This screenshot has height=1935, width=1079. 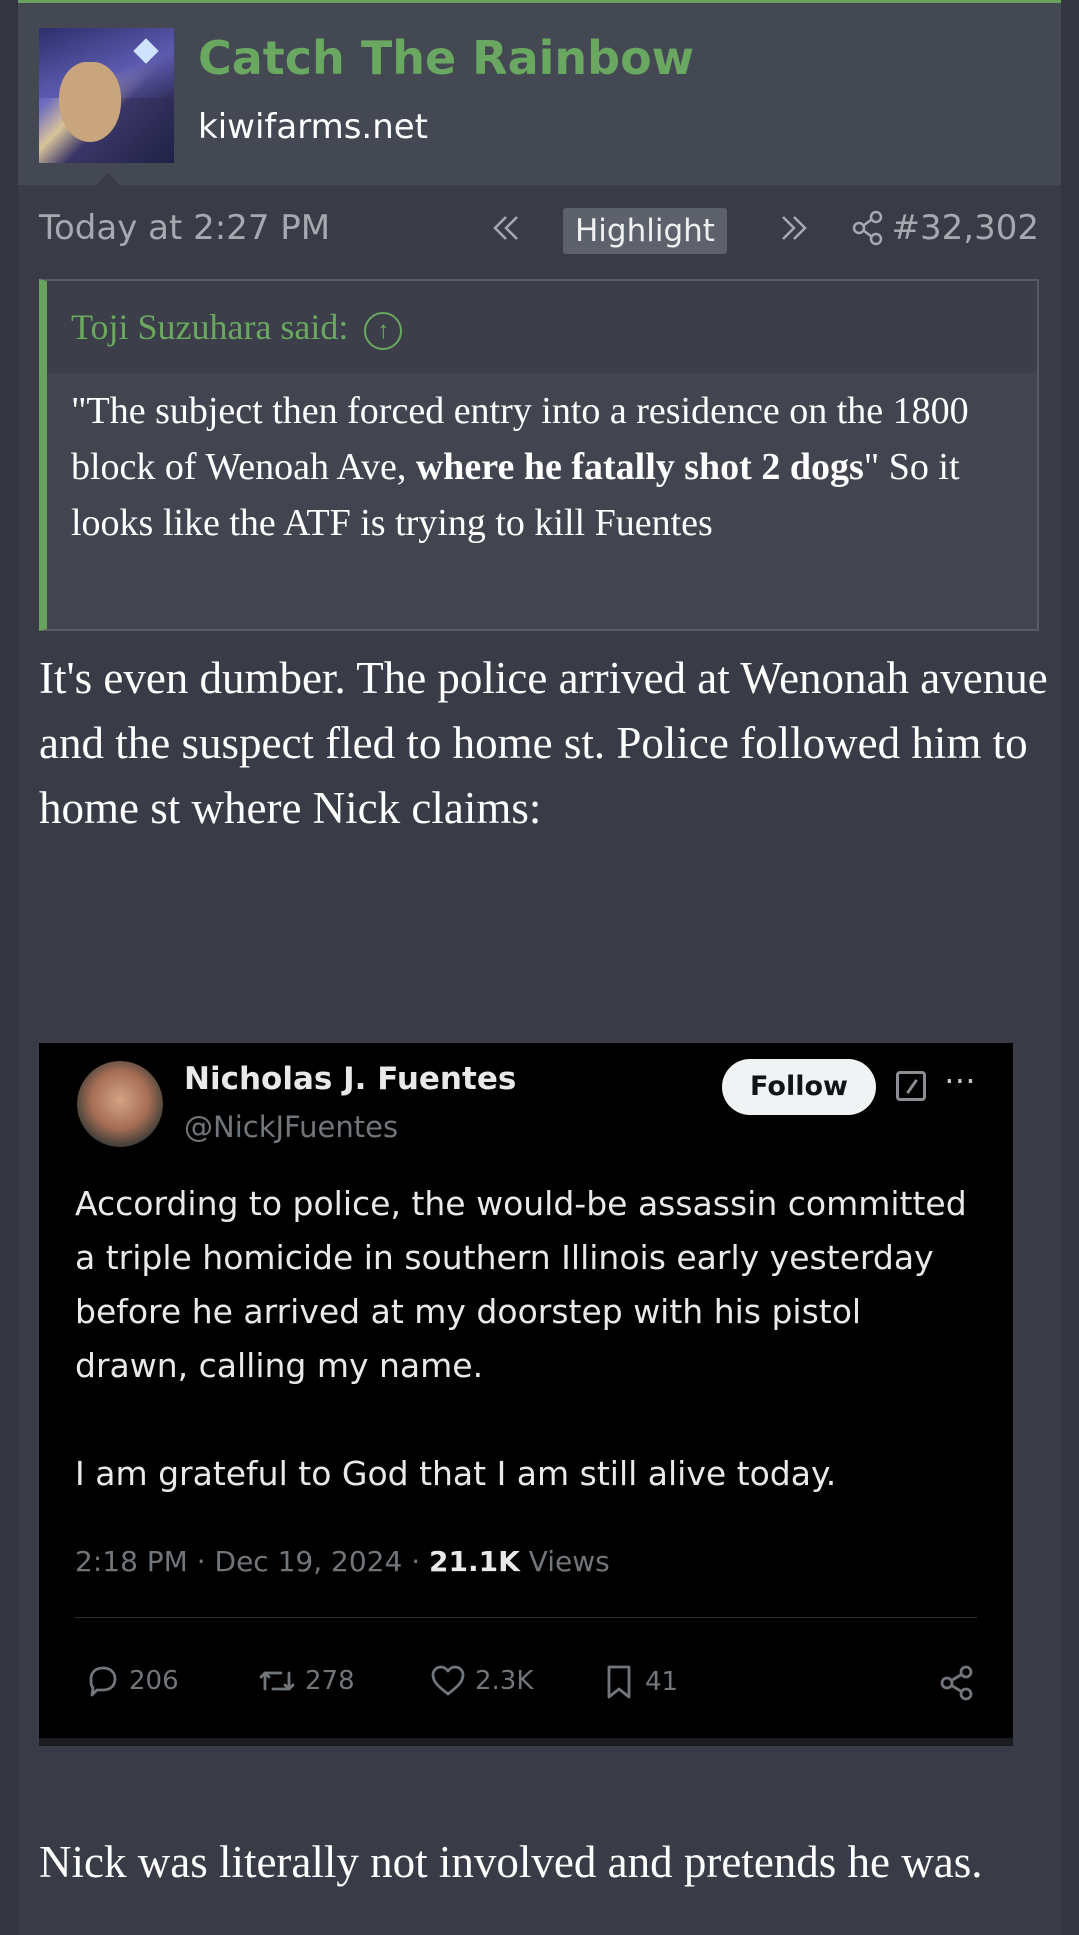 I want to click on tweet-divider, so click(x=526, y=1617).